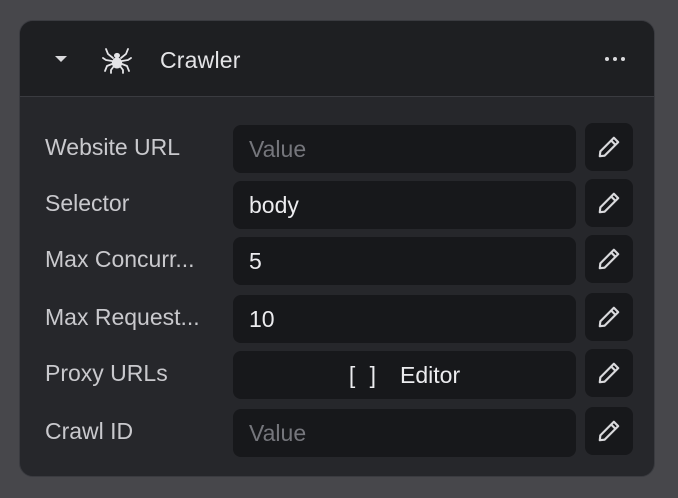  I want to click on brackets-icon: [ ], so click(364, 375).